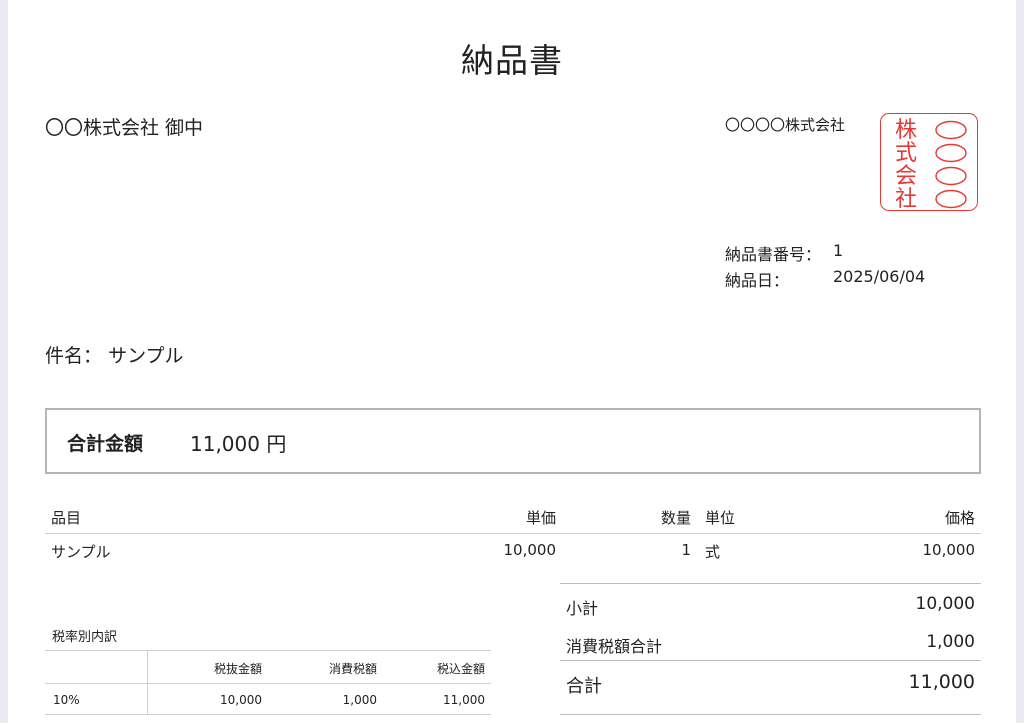 The width and height of the screenshot is (1024, 723). I want to click on tax-excl-amount: 10,000, so click(241, 700).